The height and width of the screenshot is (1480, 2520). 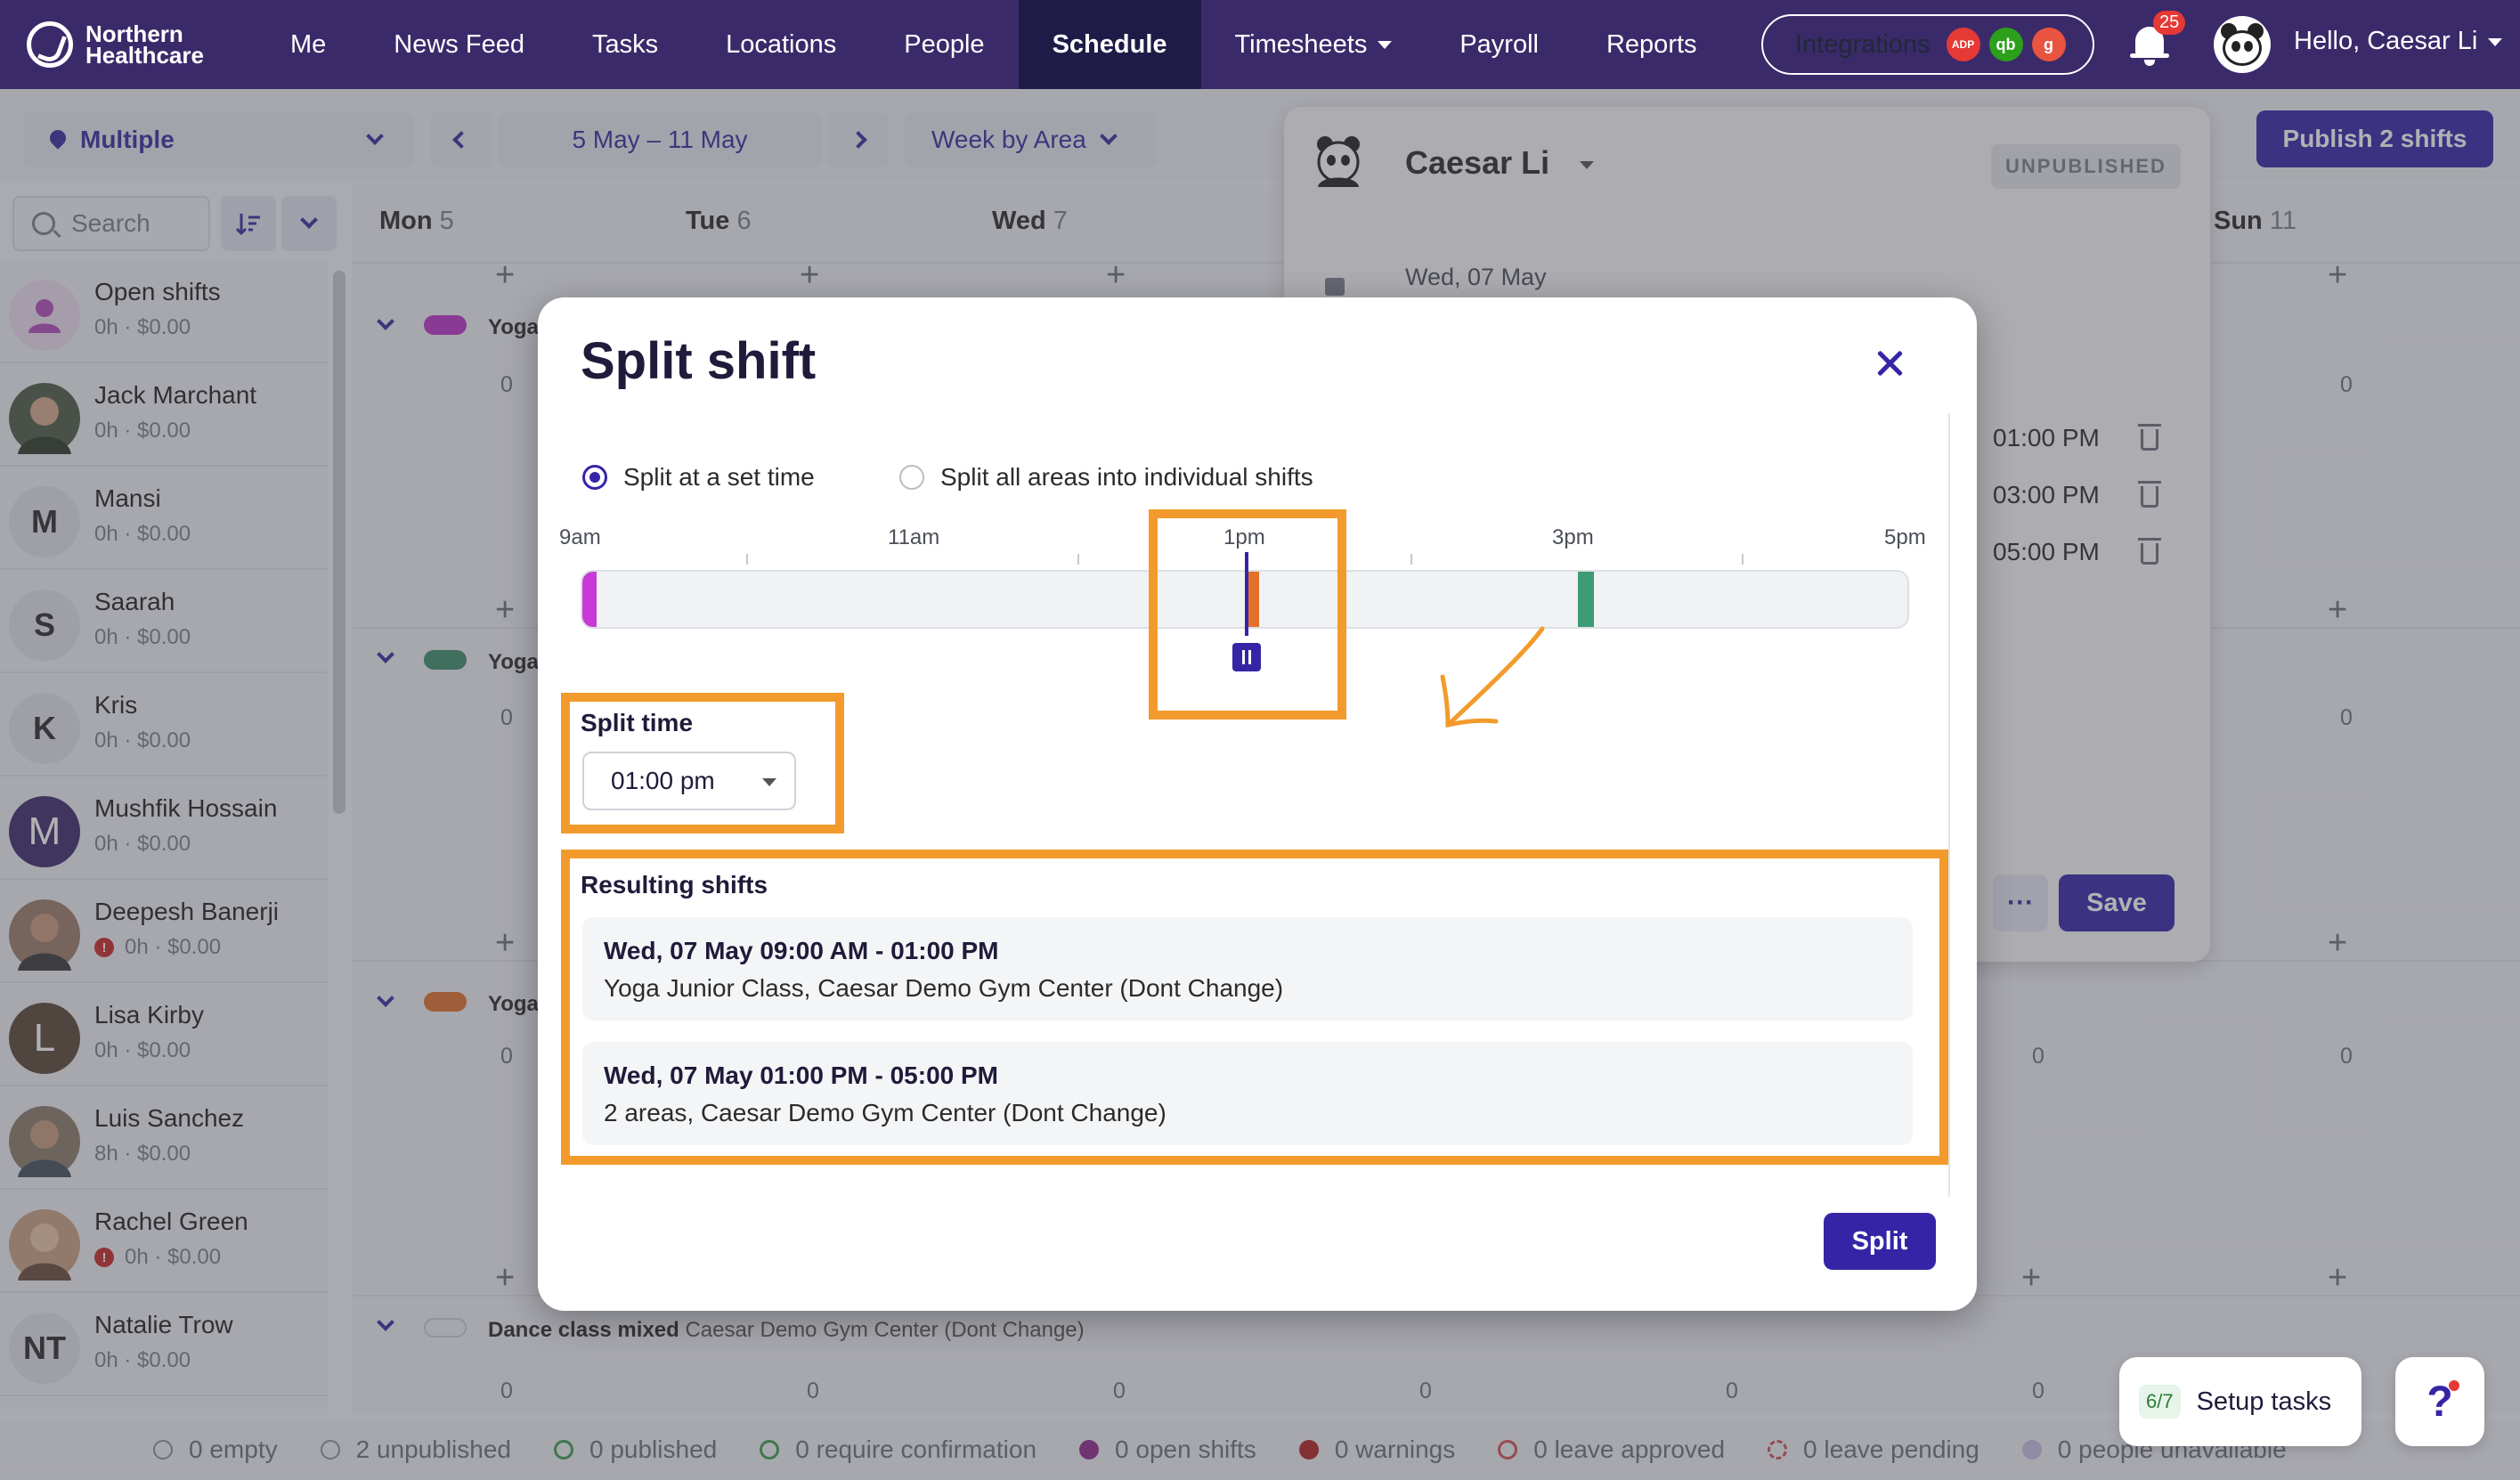 I want to click on setup-tasks-label: Setup tasks, so click(x=2264, y=1401).